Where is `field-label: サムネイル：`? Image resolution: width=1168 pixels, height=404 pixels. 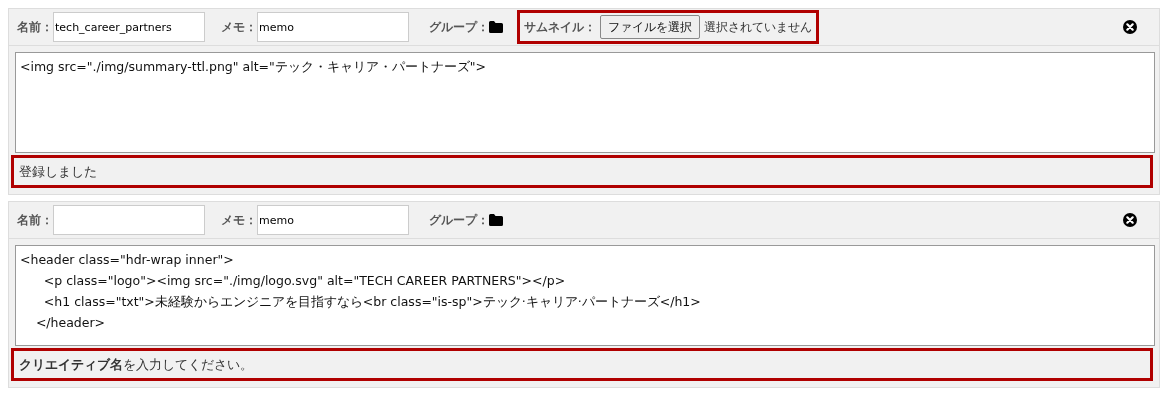 field-label: サムネイル： is located at coordinates (560, 27).